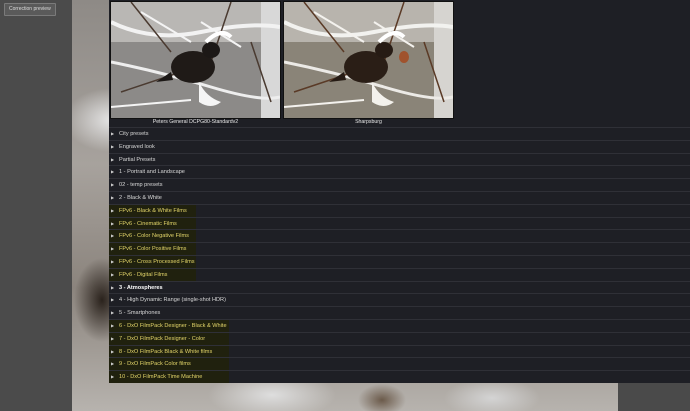 The height and width of the screenshot is (411, 690). What do you see at coordinates (36, 205) in the screenshot?
I see `left-panel: Correction preview` at bounding box center [36, 205].